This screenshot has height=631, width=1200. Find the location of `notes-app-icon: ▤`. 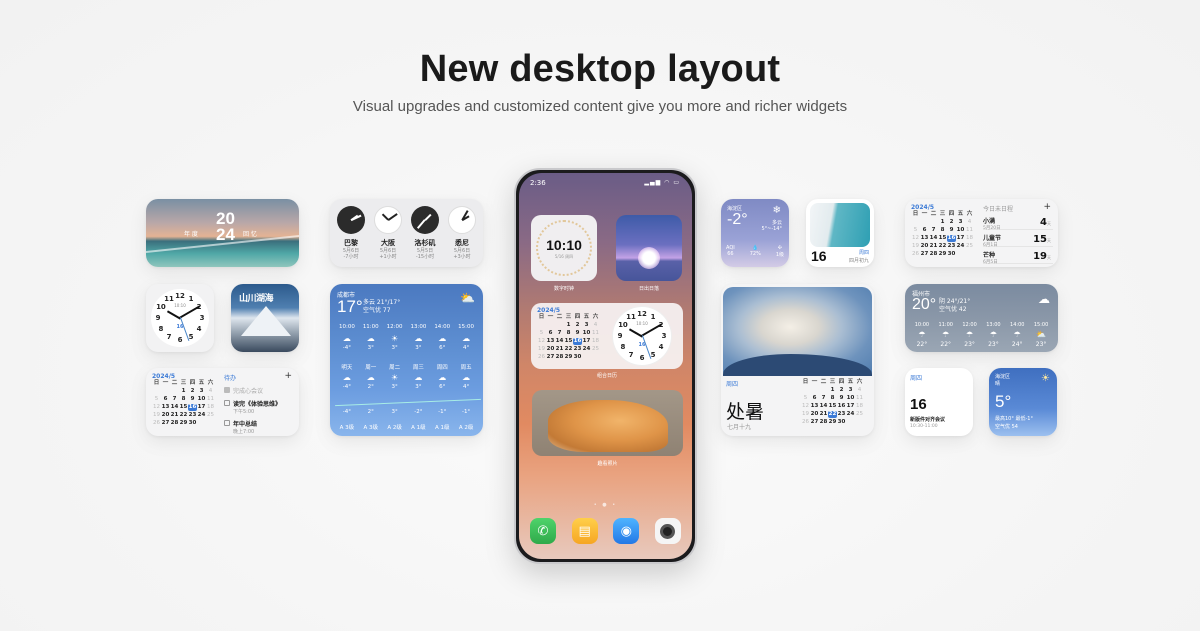

notes-app-icon: ▤ is located at coordinates (584, 531).